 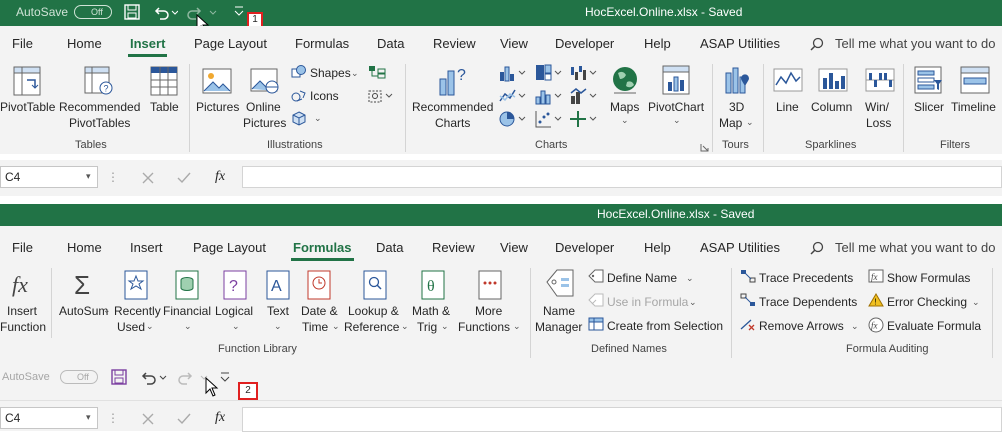 I want to click on icons-icon, so click(x=299, y=97).